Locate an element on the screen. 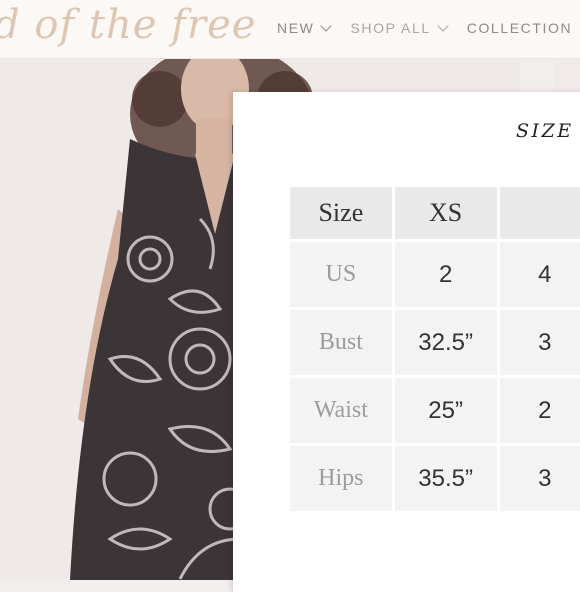 The image size is (580, 592). table-row: Hips 35.5” 3 is located at coordinates (435, 478).